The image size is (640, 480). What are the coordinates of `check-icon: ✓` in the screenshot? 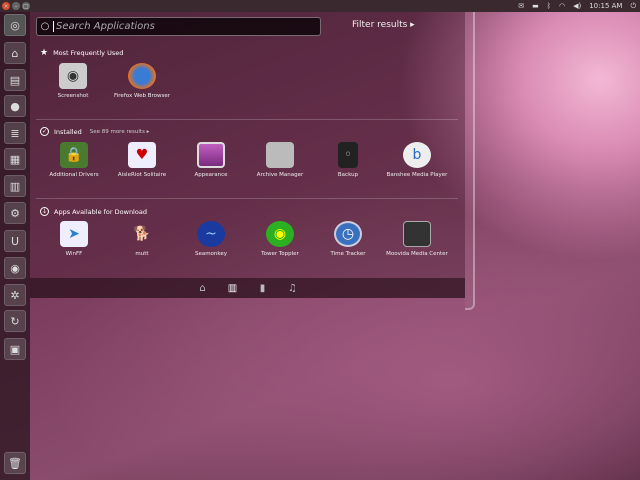 It's located at (44, 131).